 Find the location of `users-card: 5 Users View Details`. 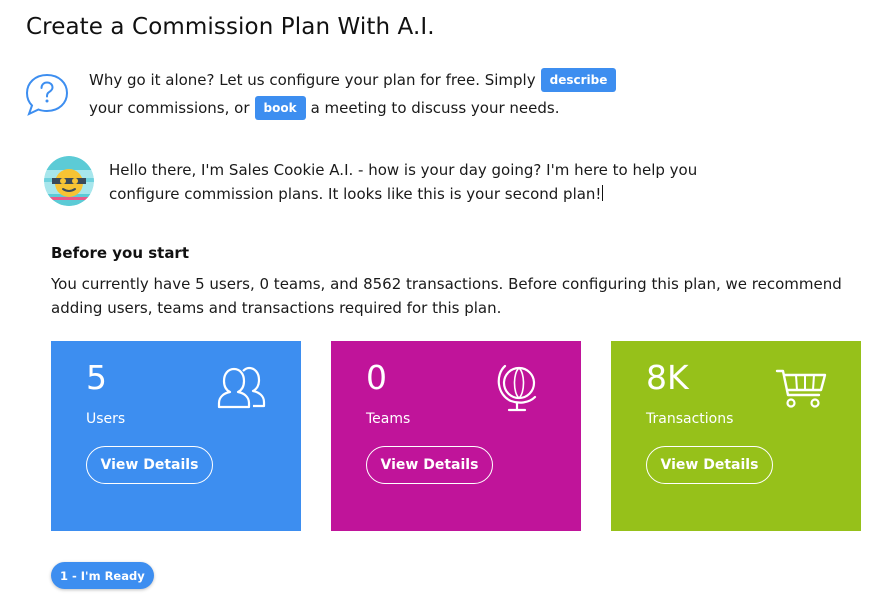

users-card: 5 Users View Details is located at coordinates (176, 436).